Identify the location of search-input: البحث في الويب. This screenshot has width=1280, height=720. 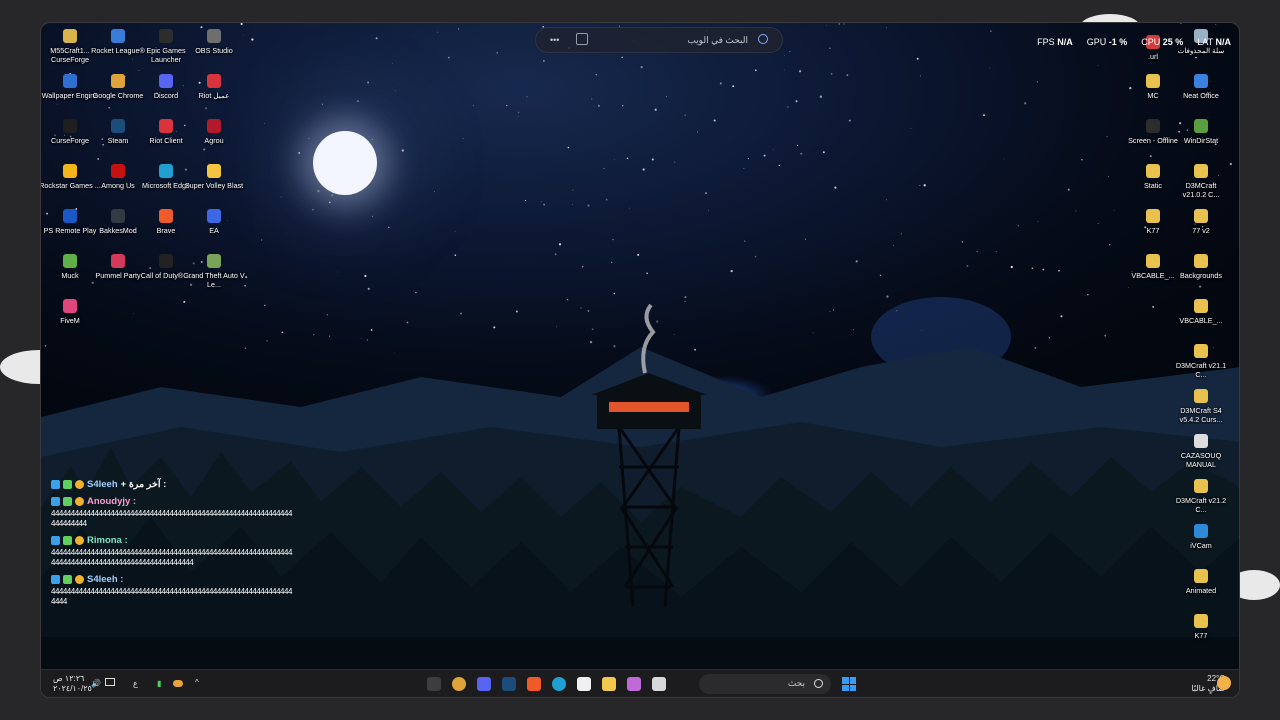
(717, 40).